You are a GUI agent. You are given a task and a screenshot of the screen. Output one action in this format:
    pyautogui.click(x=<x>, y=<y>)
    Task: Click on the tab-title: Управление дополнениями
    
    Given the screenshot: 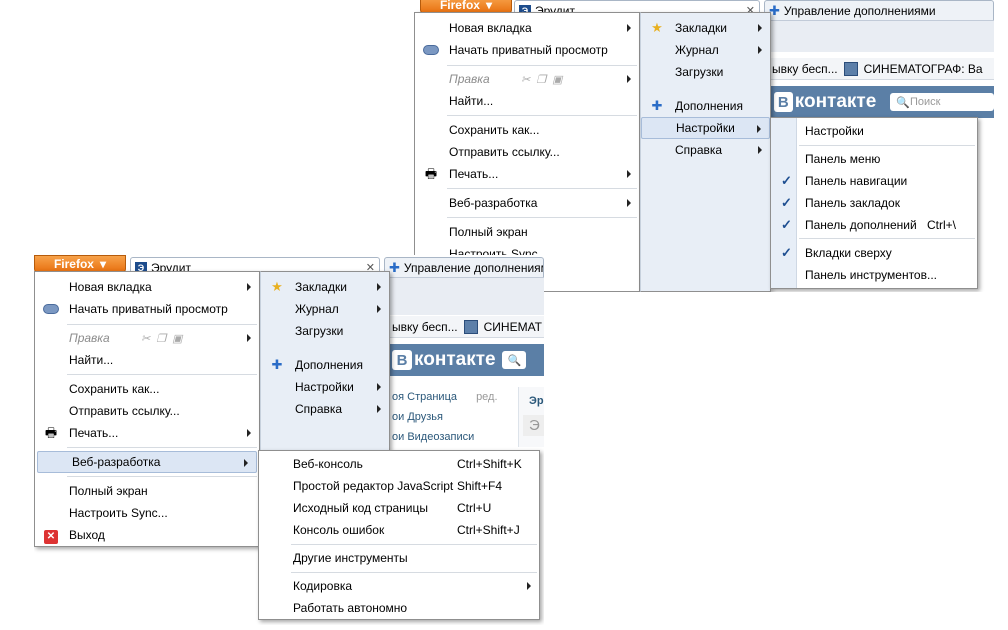 What is the action you would take?
    pyautogui.click(x=473, y=267)
    